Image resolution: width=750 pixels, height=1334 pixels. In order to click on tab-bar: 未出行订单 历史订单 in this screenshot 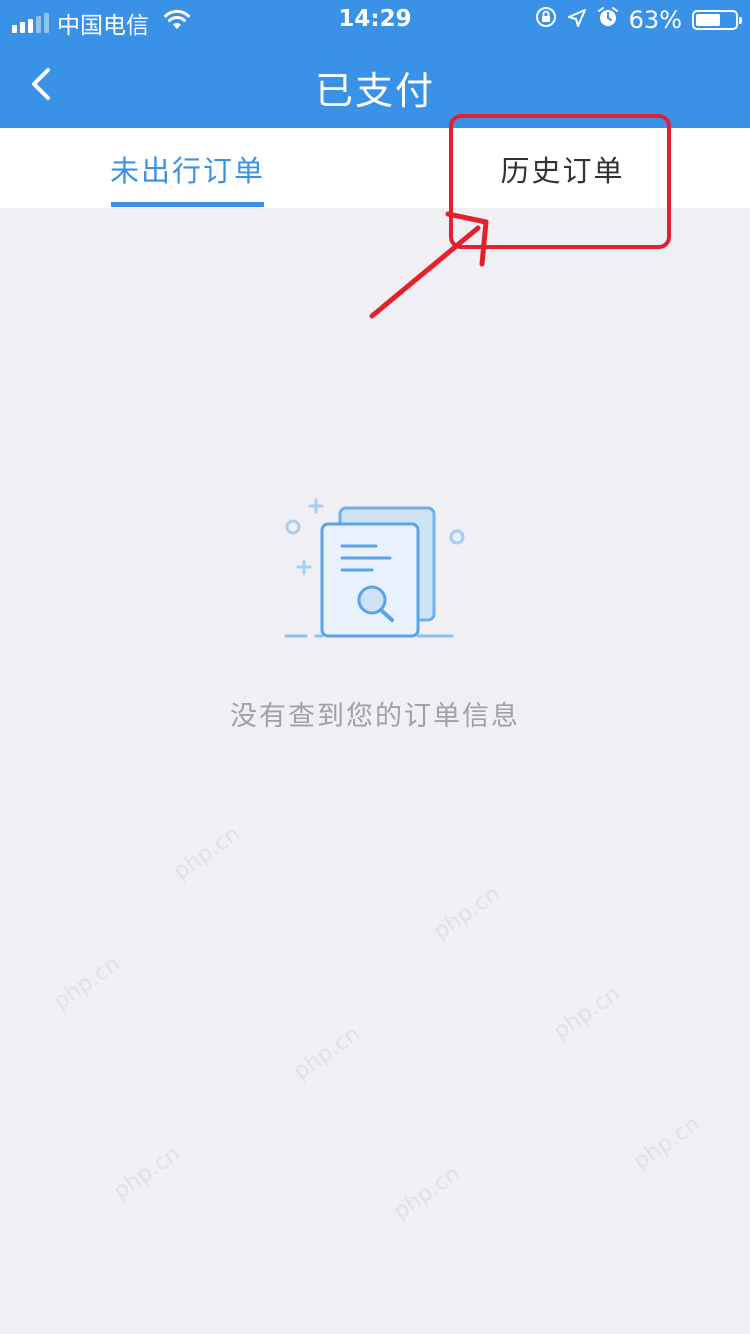, I will do `click(375, 168)`.